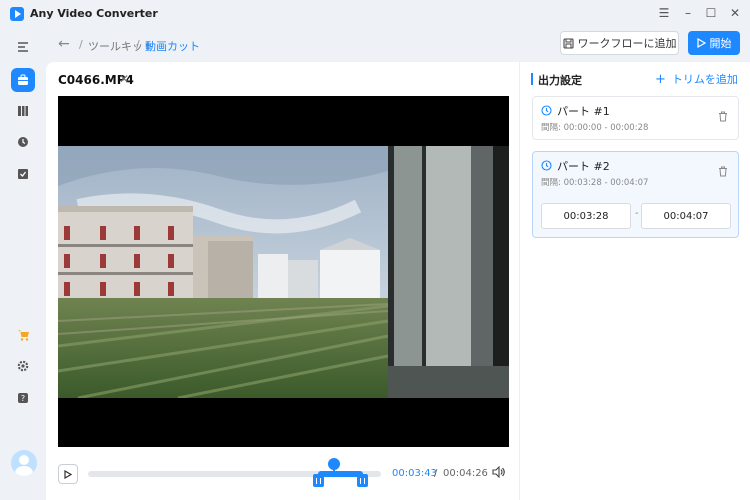  What do you see at coordinates (704, 79) in the screenshot?
I see `add-trim-label: トリムを追加` at bounding box center [704, 79].